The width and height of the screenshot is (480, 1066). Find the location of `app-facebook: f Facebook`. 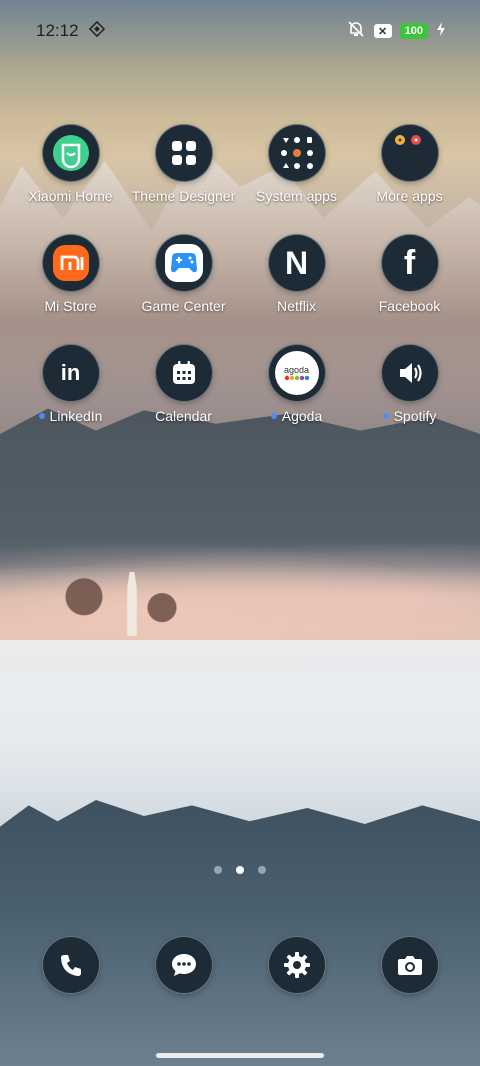

app-facebook: f Facebook is located at coordinates (409, 274).